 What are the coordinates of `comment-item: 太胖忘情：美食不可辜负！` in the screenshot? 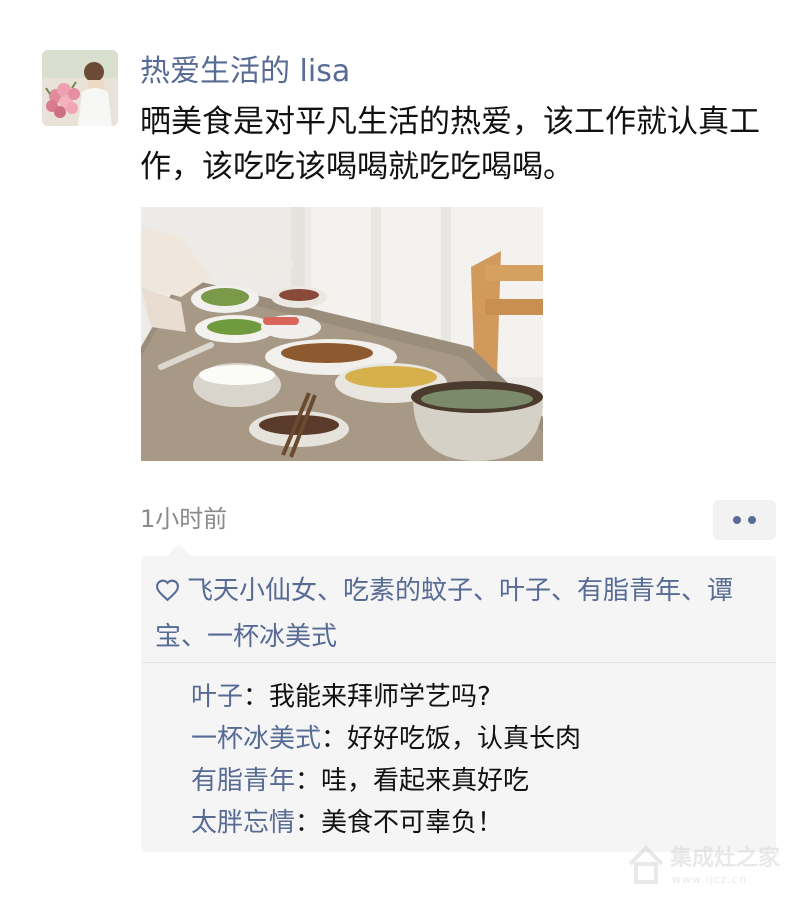 It's located at (481, 823).